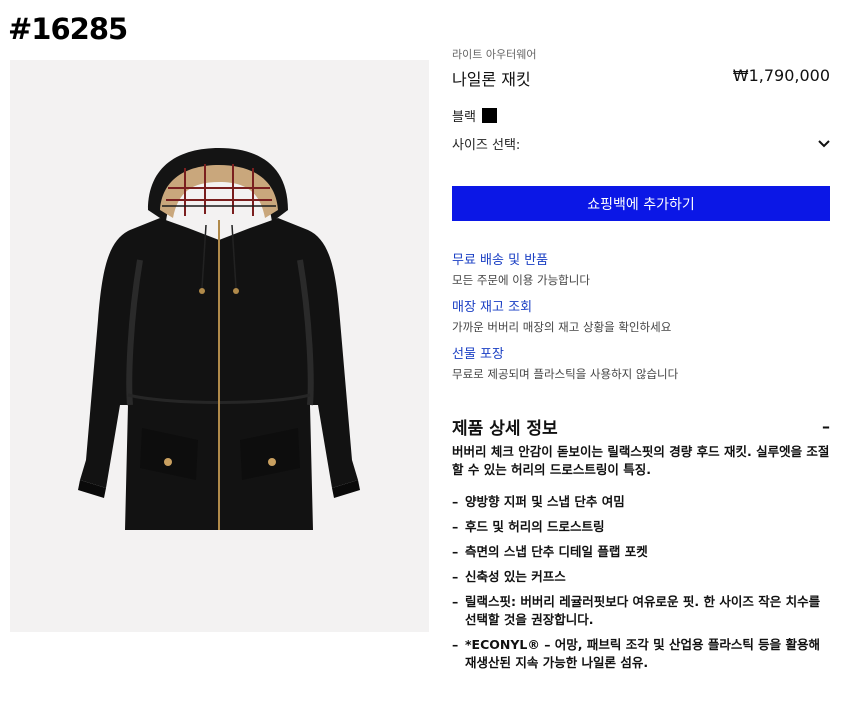 Image resolution: width=860 pixels, height=709 pixels. What do you see at coordinates (494, 54) in the screenshot?
I see `product-category: 라이트 아우터웨어` at bounding box center [494, 54].